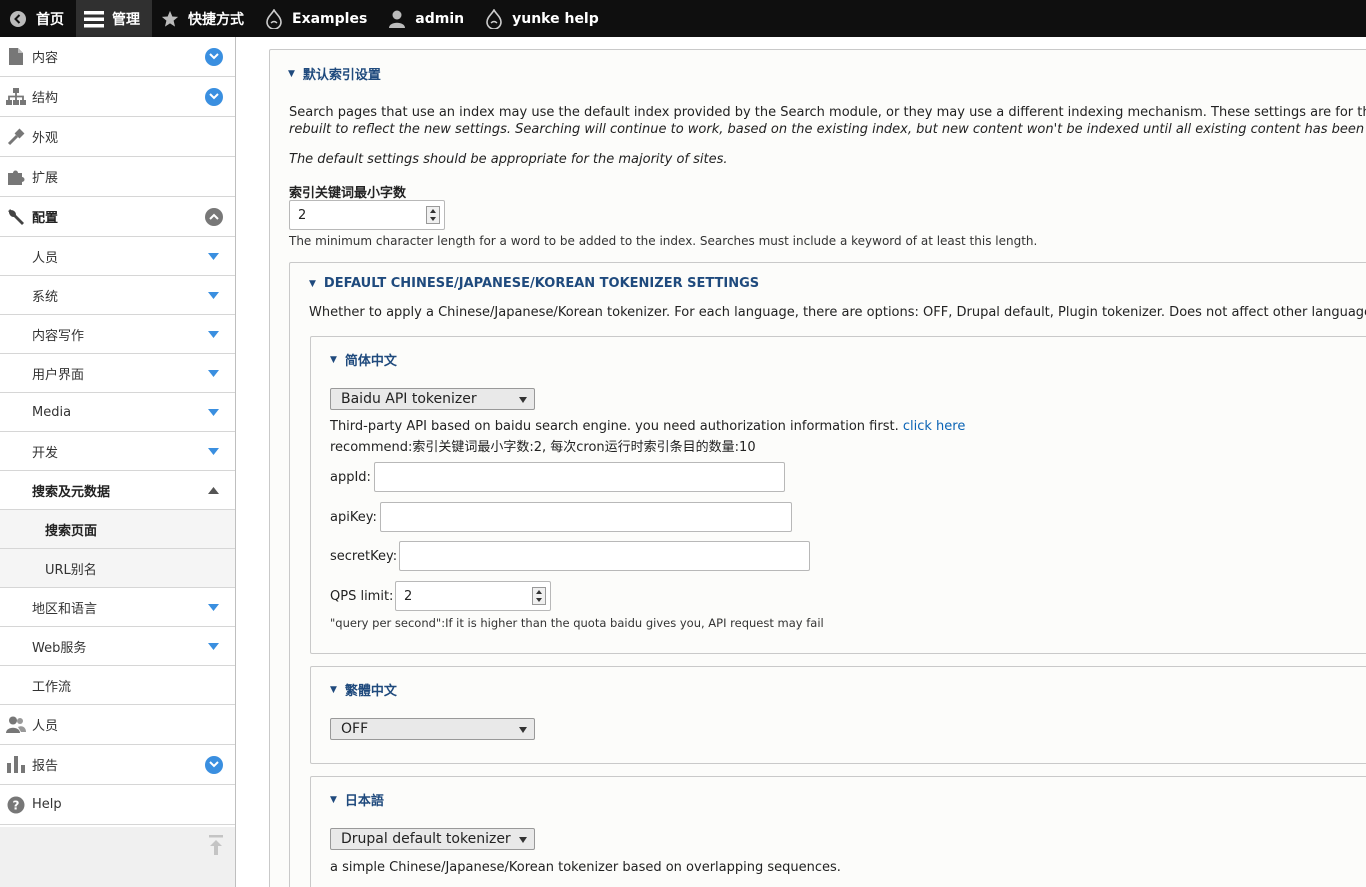  Describe the element at coordinates (274, 18) in the screenshot. I see `drupal-drop-icon` at that location.